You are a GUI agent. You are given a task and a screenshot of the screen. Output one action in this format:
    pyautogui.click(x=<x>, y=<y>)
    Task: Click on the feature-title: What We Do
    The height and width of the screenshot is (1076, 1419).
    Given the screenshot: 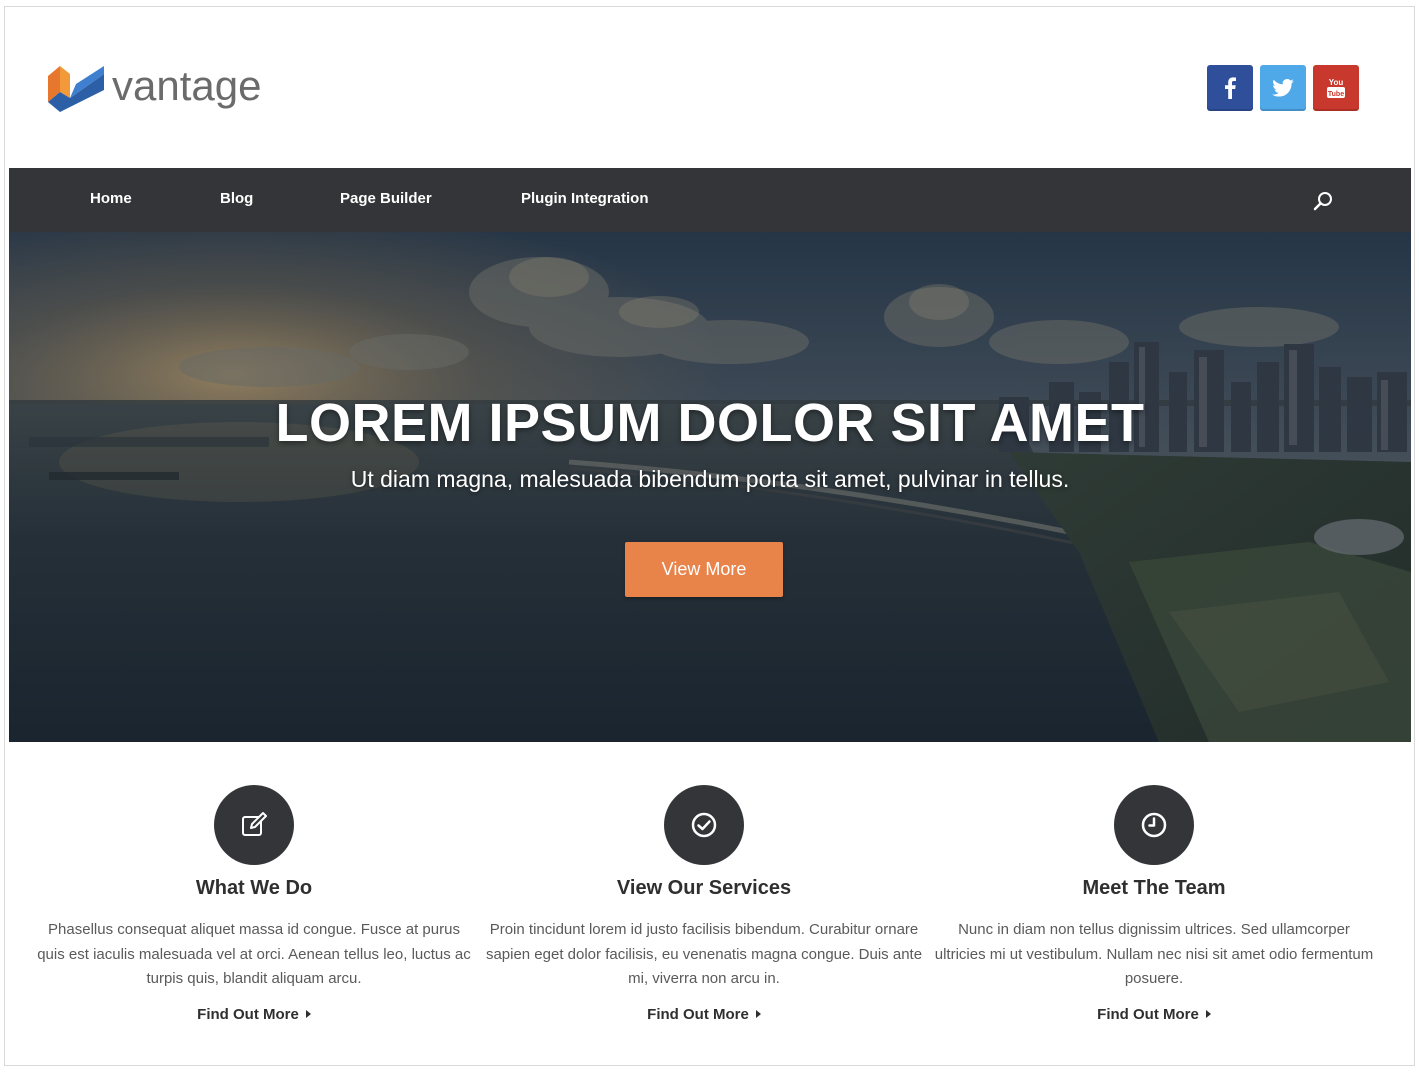 What is the action you would take?
    pyautogui.click(x=254, y=888)
    